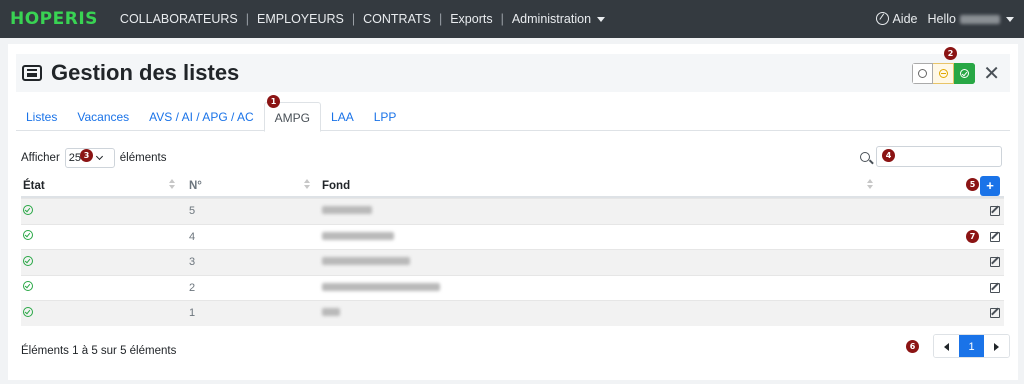 The image size is (1024, 384). What do you see at coordinates (179, 19) in the screenshot?
I see `nav-collaborateurs: COLLABORATEURS` at bounding box center [179, 19].